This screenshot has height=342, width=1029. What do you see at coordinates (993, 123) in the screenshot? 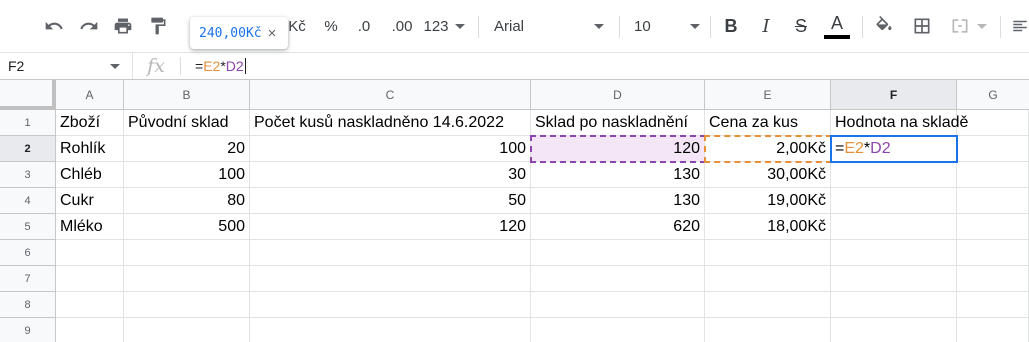
I see `cell-g1` at bounding box center [993, 123].